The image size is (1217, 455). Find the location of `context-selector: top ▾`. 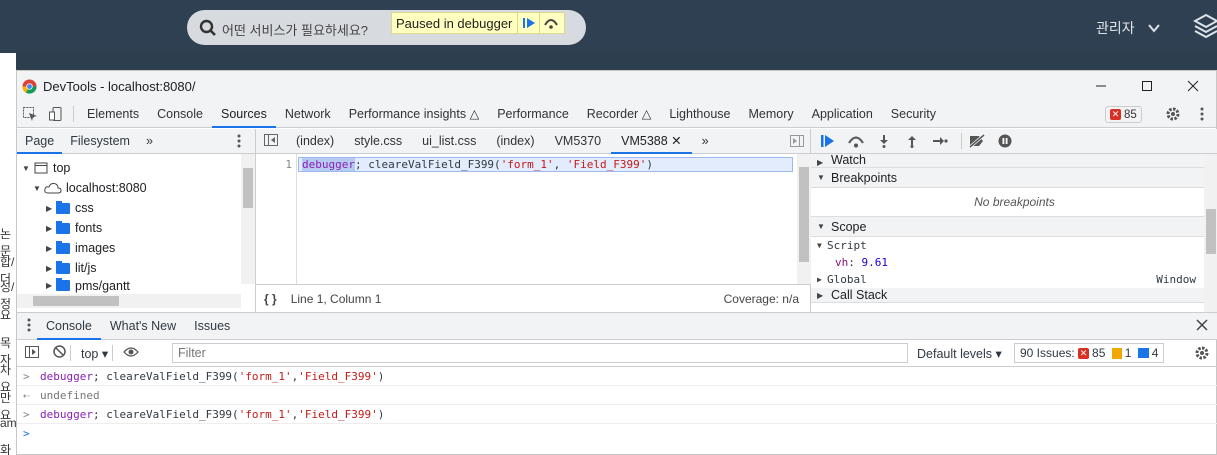

context-selector: top ▾ is located at coordinates (94, 353).